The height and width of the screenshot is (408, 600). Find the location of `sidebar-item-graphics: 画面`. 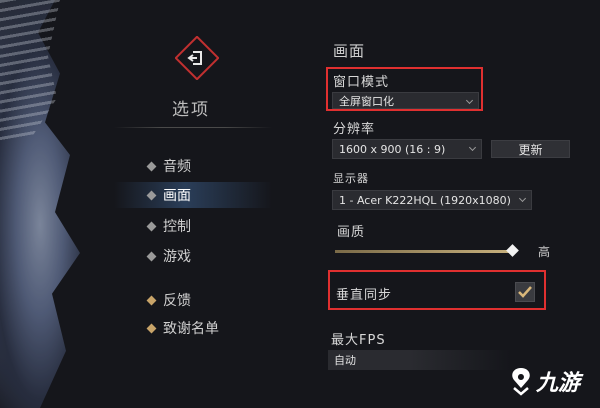

sidebar-item-graphics: 画面 is located at coordinates (193, 195).